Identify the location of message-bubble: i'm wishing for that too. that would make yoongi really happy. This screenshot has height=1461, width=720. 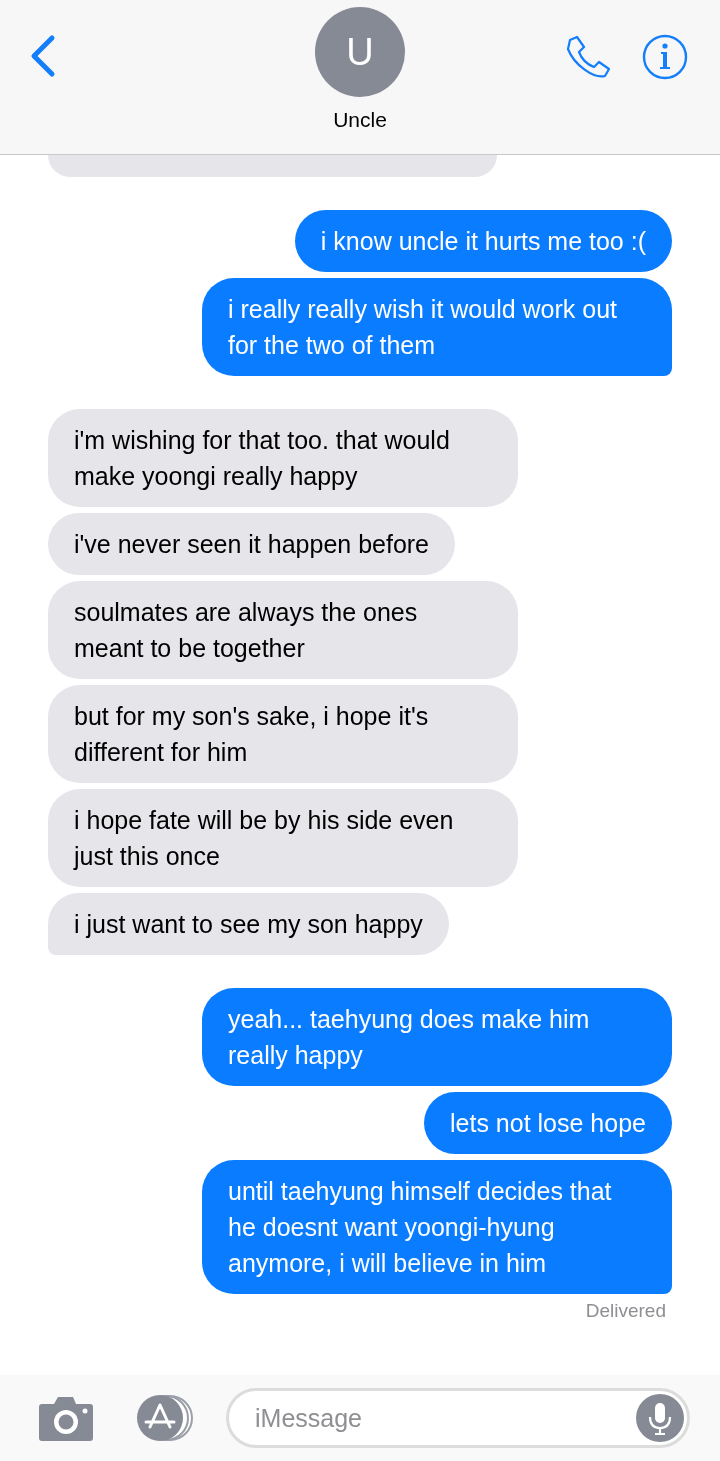
(283, 458).